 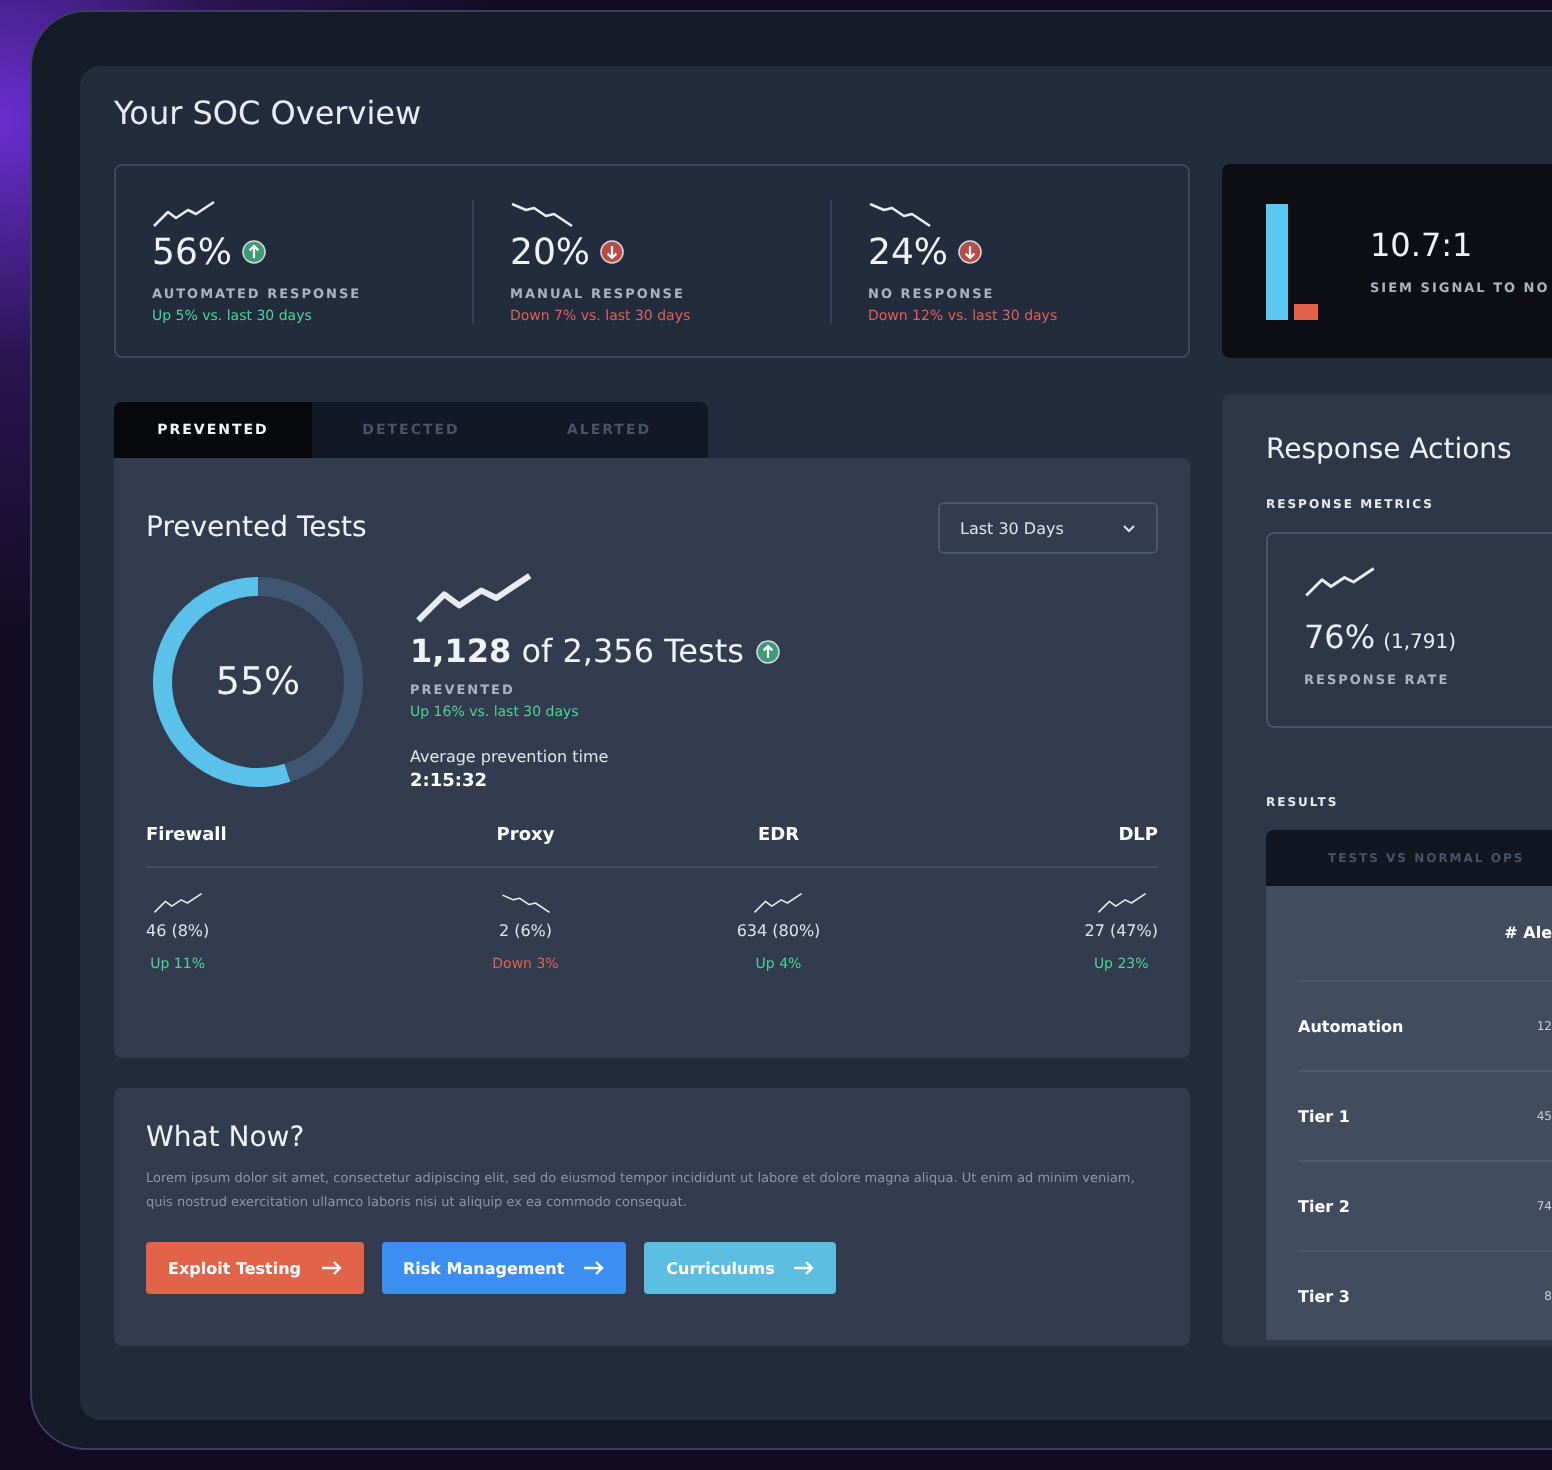 I want to click on range-dropdown: Last 30 Days, so click(x=1048, y=528).